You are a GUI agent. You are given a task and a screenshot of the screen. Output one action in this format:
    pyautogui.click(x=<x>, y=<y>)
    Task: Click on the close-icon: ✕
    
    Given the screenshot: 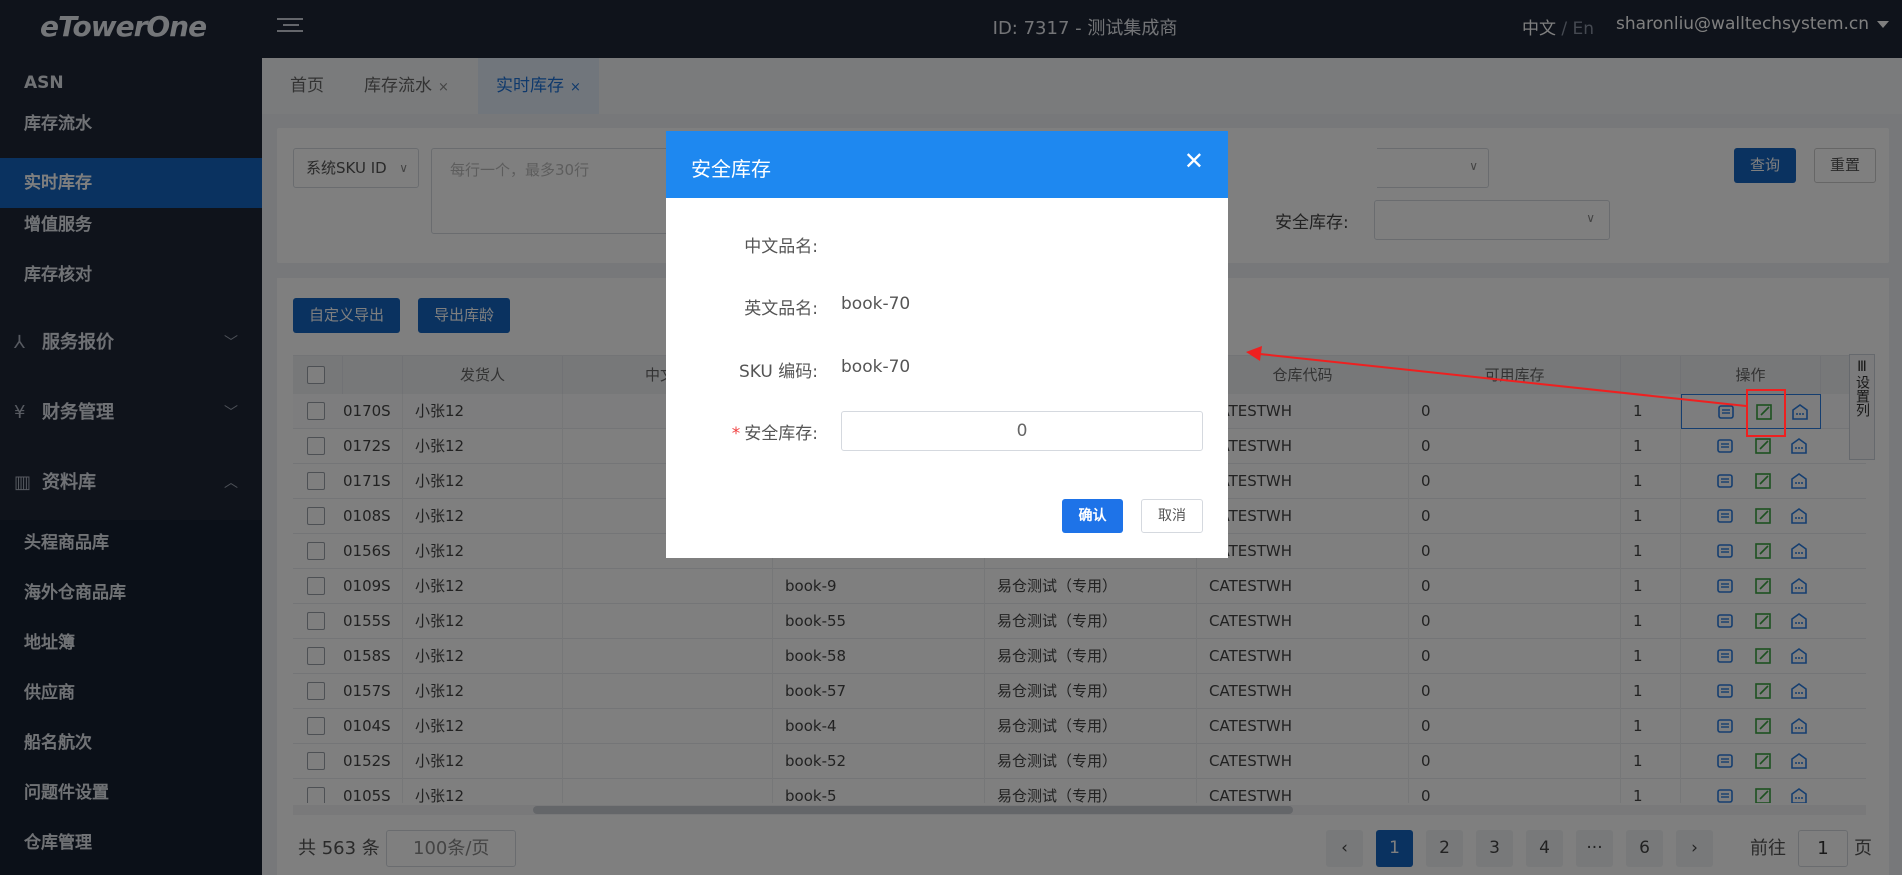 What is the action you would take?
    pyautogui.click(x=1194, y=161)
    